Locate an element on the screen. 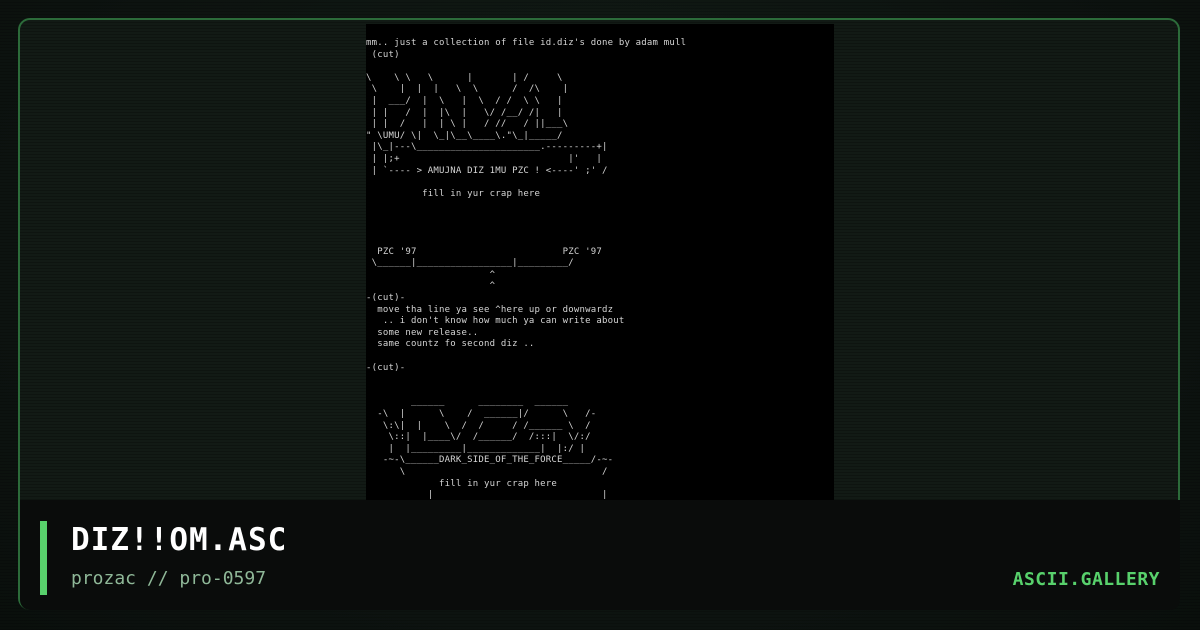  art-author-id: prozac // pro-0597 is located at coordinates (169, 578).